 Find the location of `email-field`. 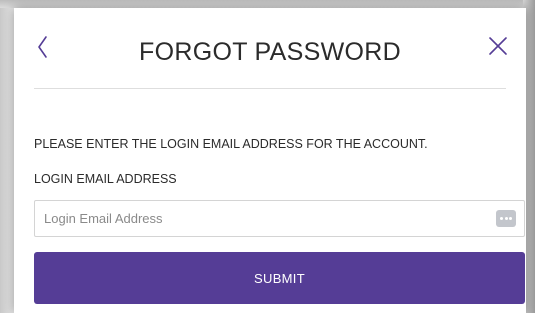

email-field is located at coordinates (279, 218).